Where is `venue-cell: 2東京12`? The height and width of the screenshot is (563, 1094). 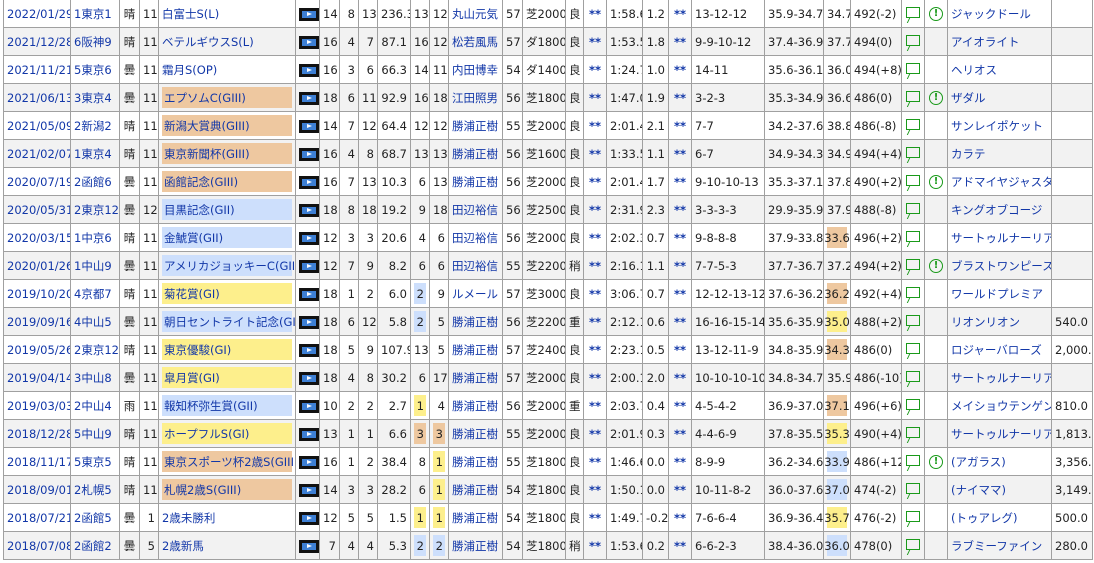 venue-cell: 2東京12 is located at coordinates (95, 349).